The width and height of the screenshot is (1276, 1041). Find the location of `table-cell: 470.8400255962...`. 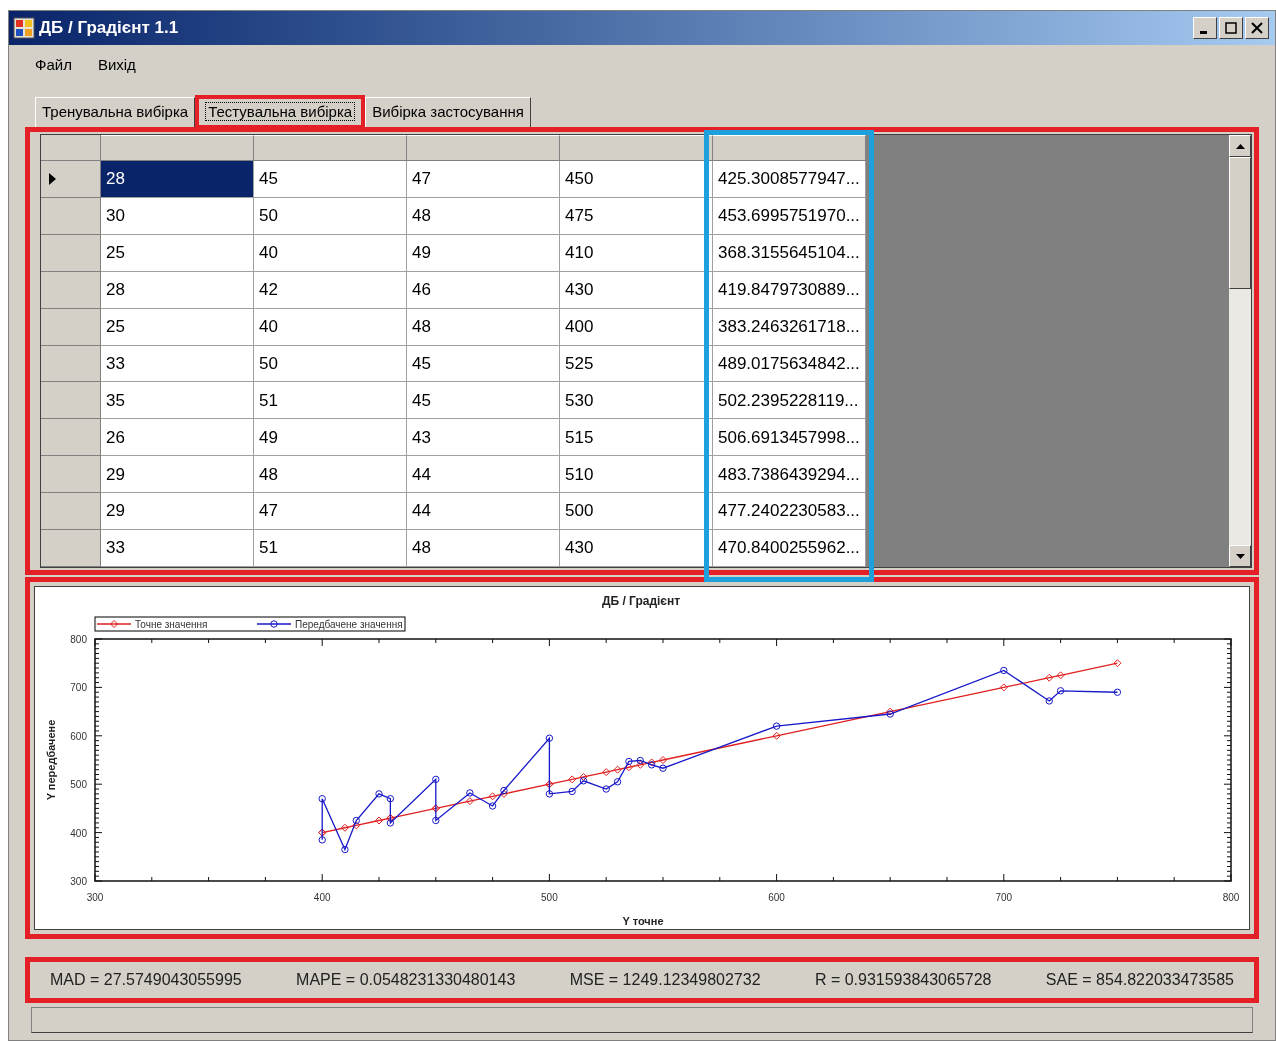

table-cell: 470.8400255962... is located at coordinates (789, 548).